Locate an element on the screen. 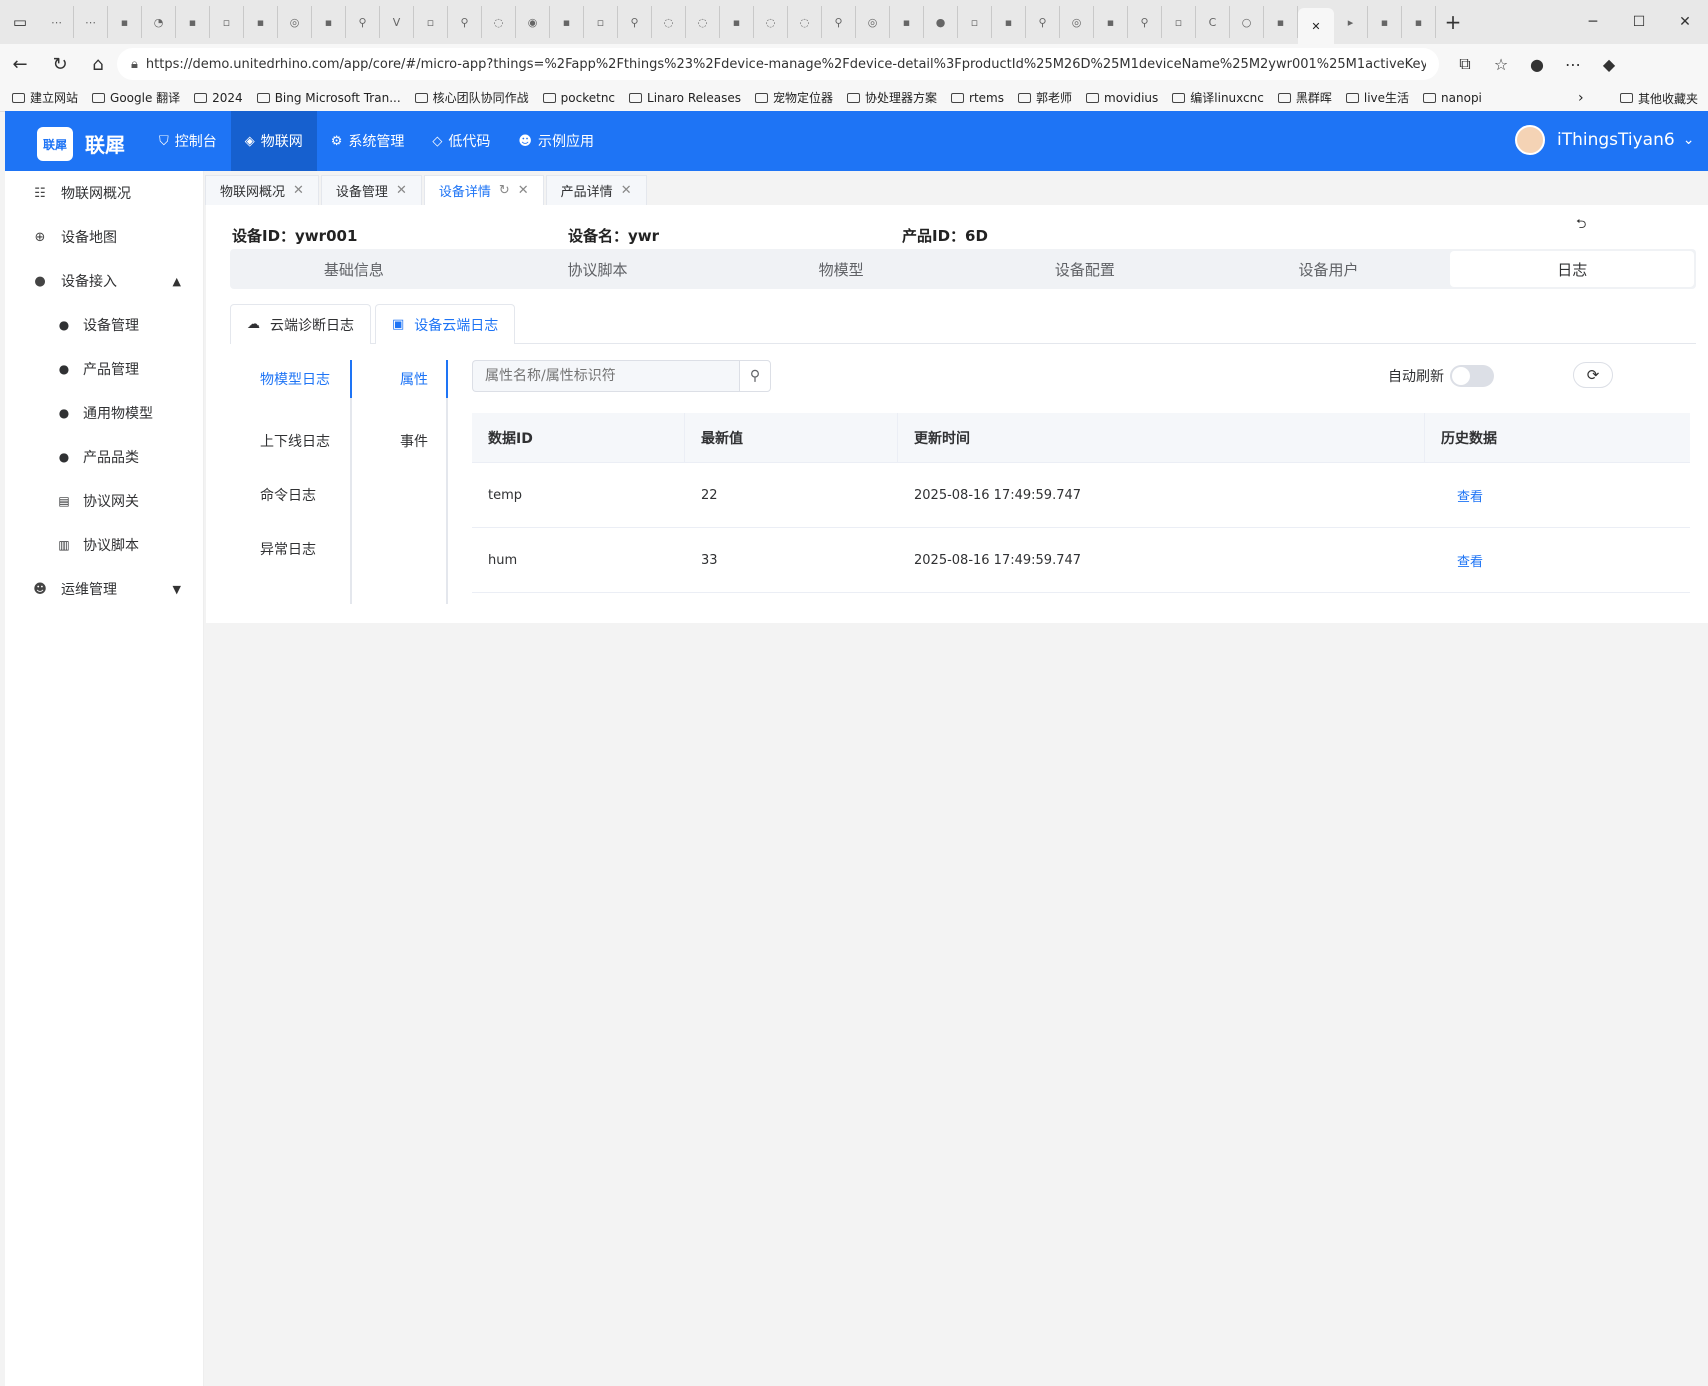 The image size is (1708, 1386). browser-tab: ● is located at coordinates (941, 22).